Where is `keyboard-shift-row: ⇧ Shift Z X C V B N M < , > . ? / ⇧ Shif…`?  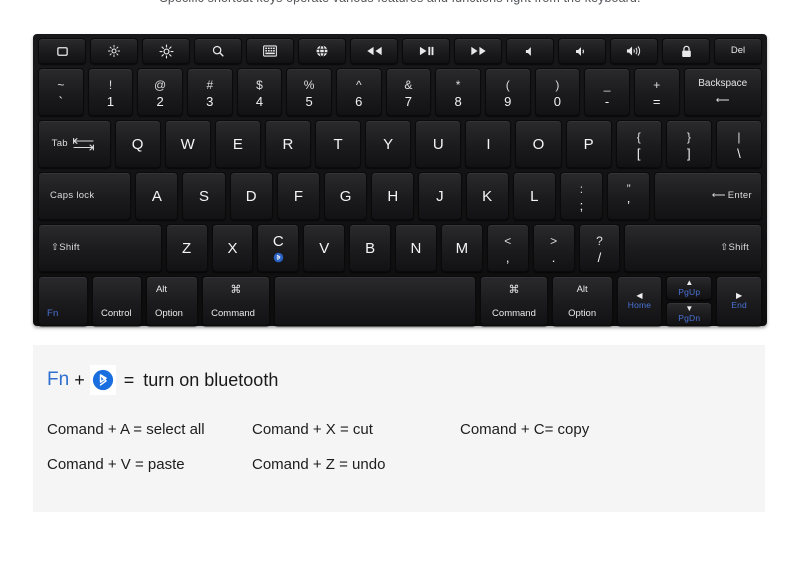 keyboard-shift-row: ⇧ Shift Z X C V B N M < , > . ? / ⇧ Shif… is located at coordinates (400, 248).